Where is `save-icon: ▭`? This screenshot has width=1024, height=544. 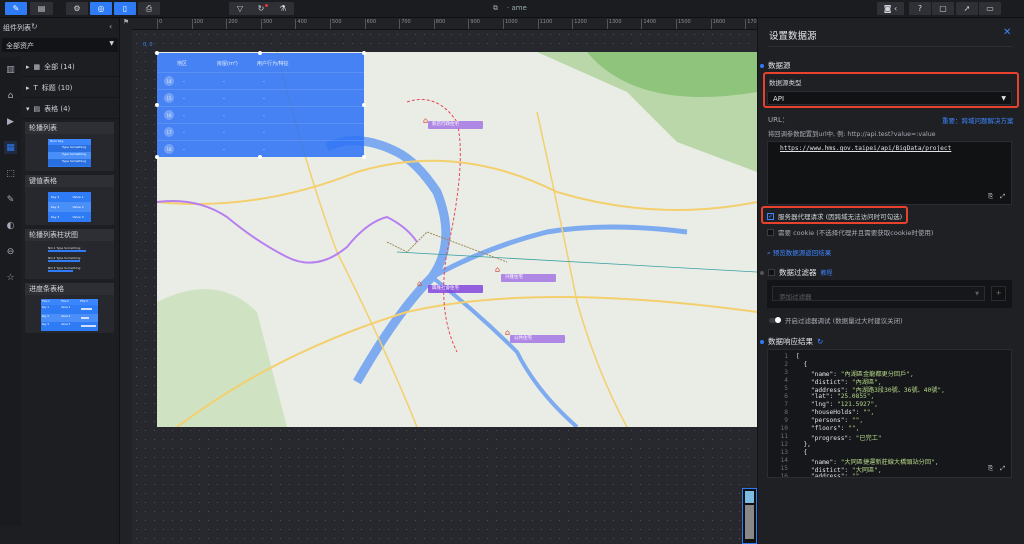
save-icon: ▭ is located at coordinates (990, 8).